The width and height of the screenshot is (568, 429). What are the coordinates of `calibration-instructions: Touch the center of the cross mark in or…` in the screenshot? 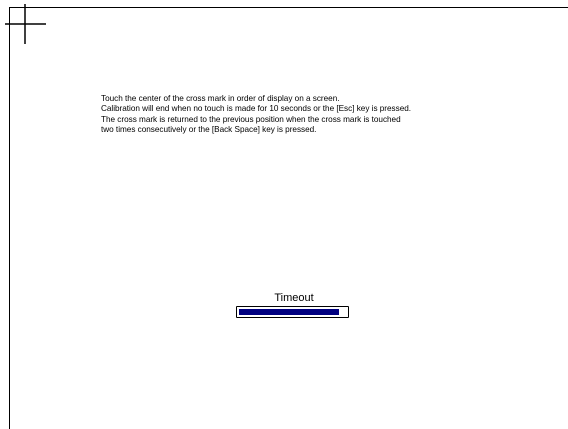 It's located at (311, 114).